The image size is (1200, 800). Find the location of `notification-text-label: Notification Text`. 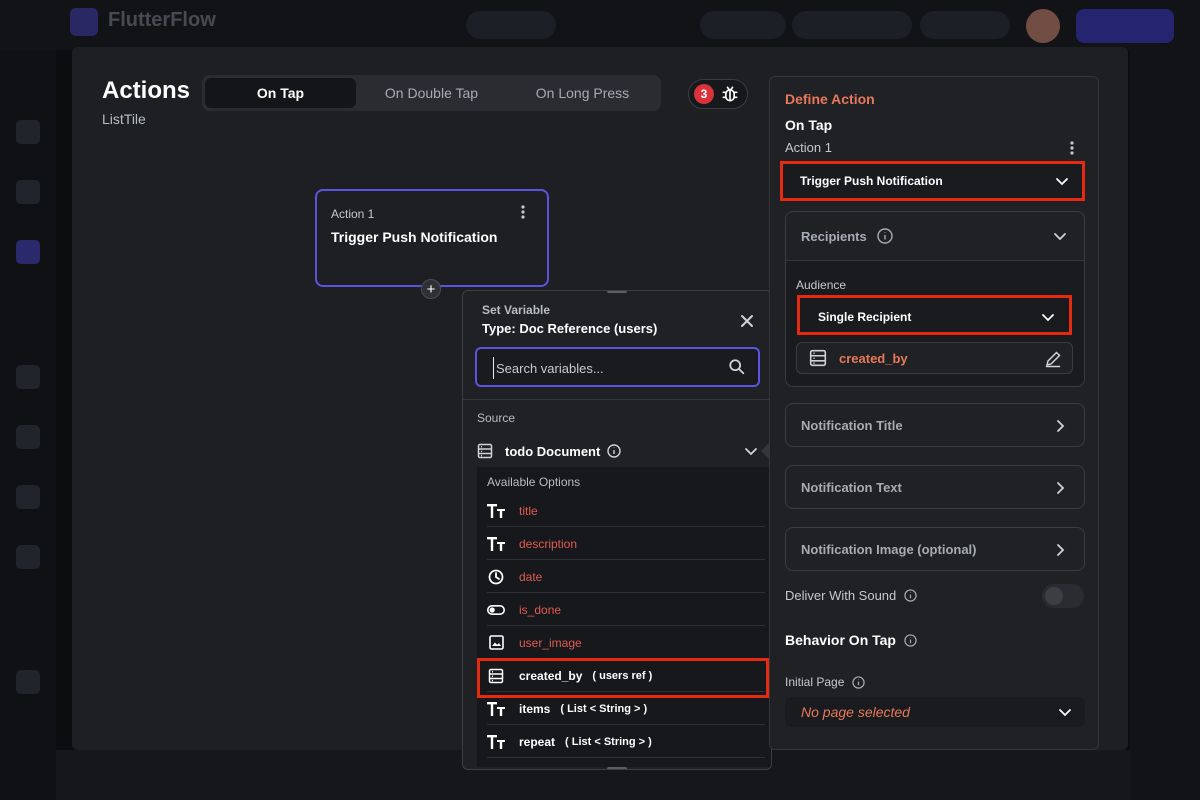

notification-text-label: Notification Text is located at coordinates (851, 487).